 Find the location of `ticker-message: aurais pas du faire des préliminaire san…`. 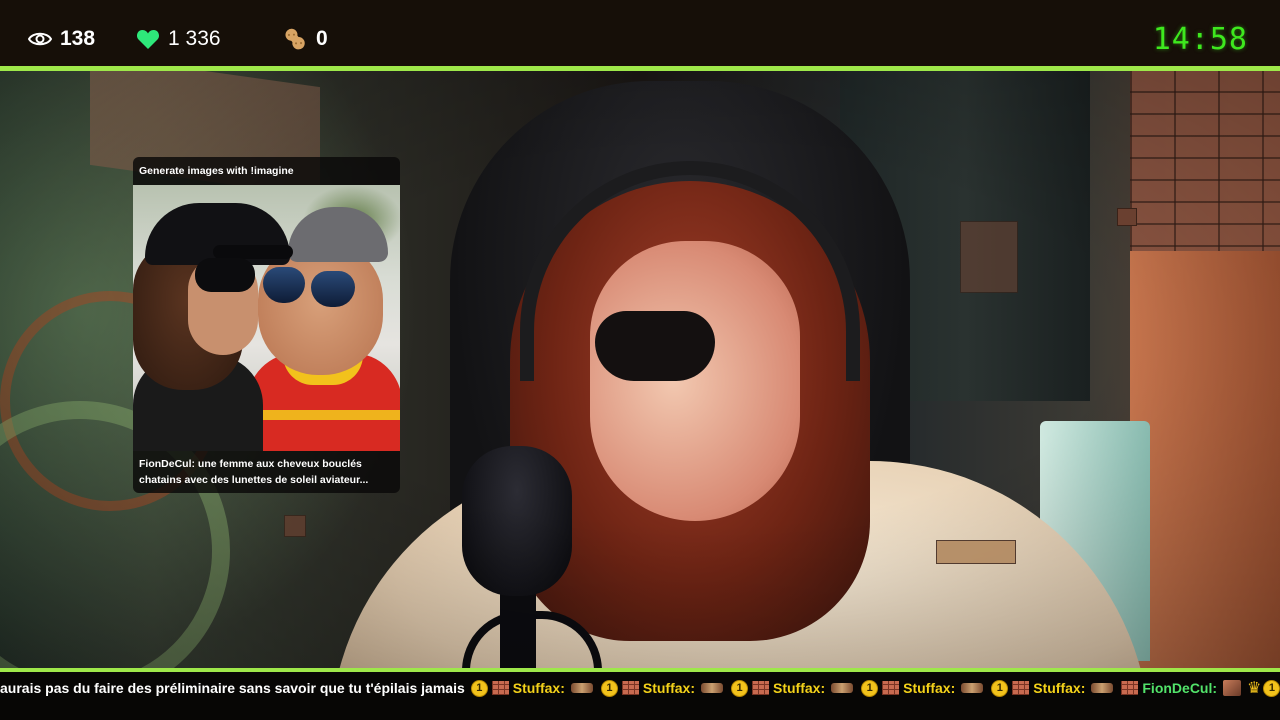

ticker-message: aurais pas du faire des préliminaire san… is located at coordinates (232, 688).